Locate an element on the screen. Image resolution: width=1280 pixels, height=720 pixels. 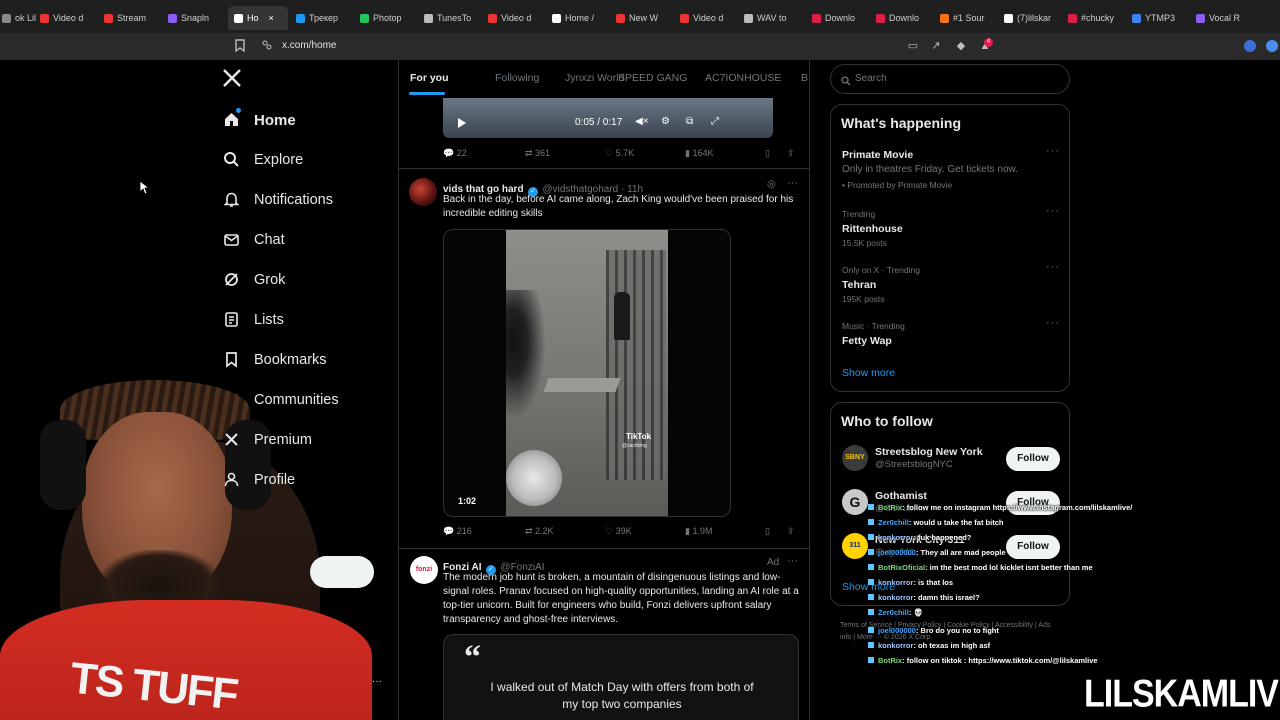
url-text: x.com/home is located at coordinates (309, 45).